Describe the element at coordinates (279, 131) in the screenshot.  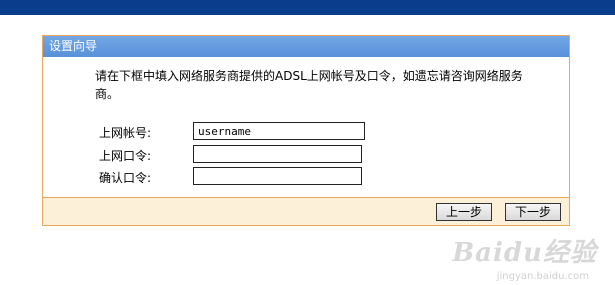
I see `account-input` at that location.